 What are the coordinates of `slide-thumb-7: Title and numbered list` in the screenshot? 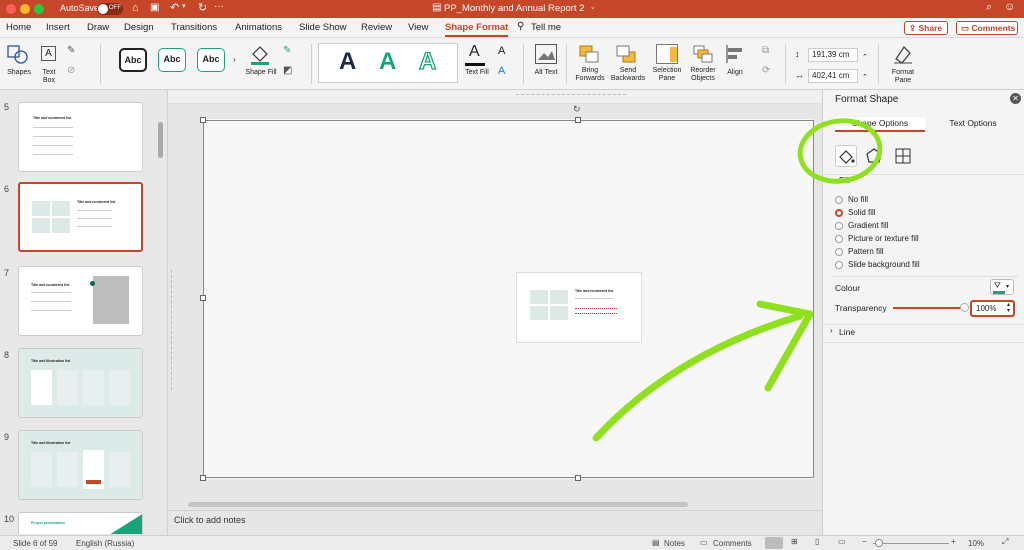 It's located at (80, 301).